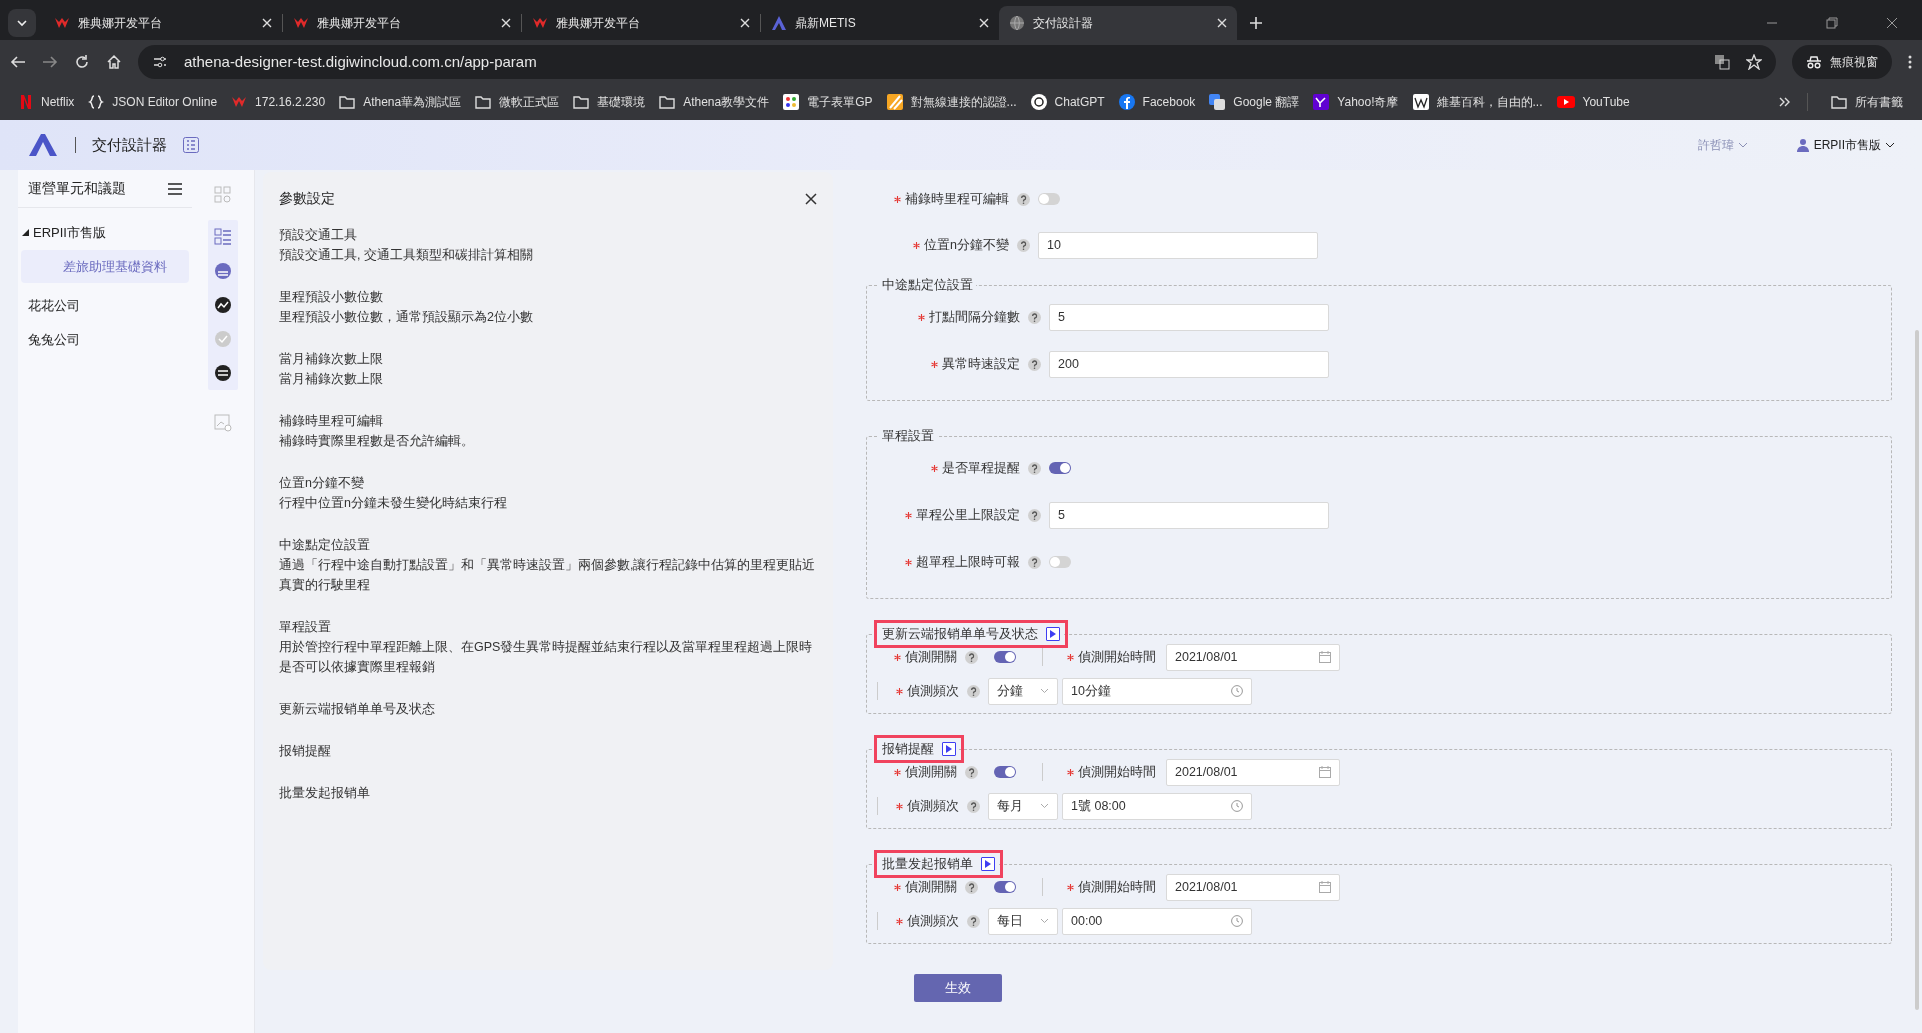  What do you see at coordinates (50, 62) in the screenshot?
I see `forward-icon` at bounding box center [50, 62].